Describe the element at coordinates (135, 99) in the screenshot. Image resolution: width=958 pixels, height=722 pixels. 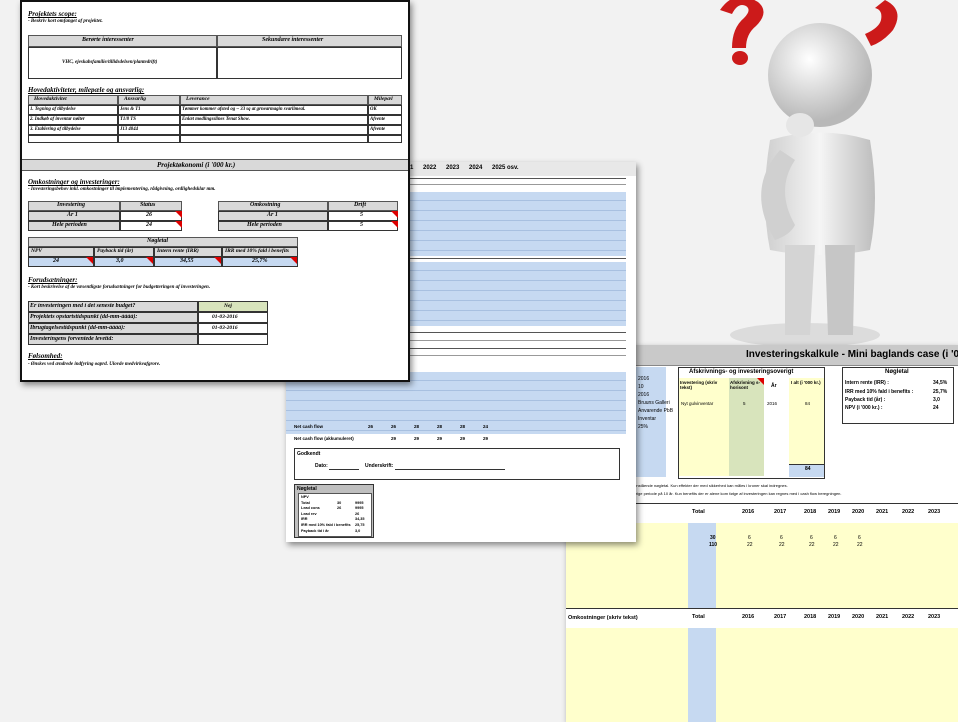
I see `table-header: Ansvarlig` at that location.